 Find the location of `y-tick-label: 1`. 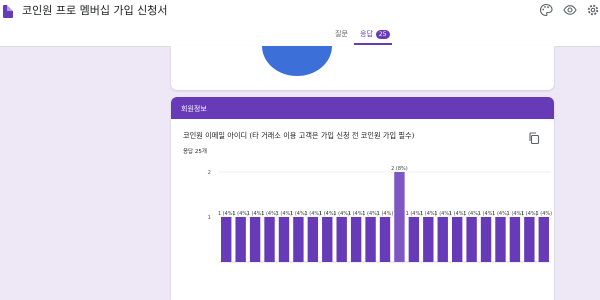

y-tick-label: 1 is located at coordinates (210, 218).